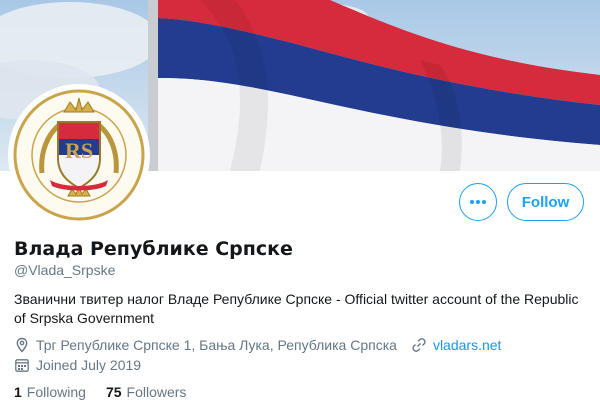  Describe the element at coordinates (89, 365) in the screenshot. I see `profile-joined-date: Joined July 2019` at that location.